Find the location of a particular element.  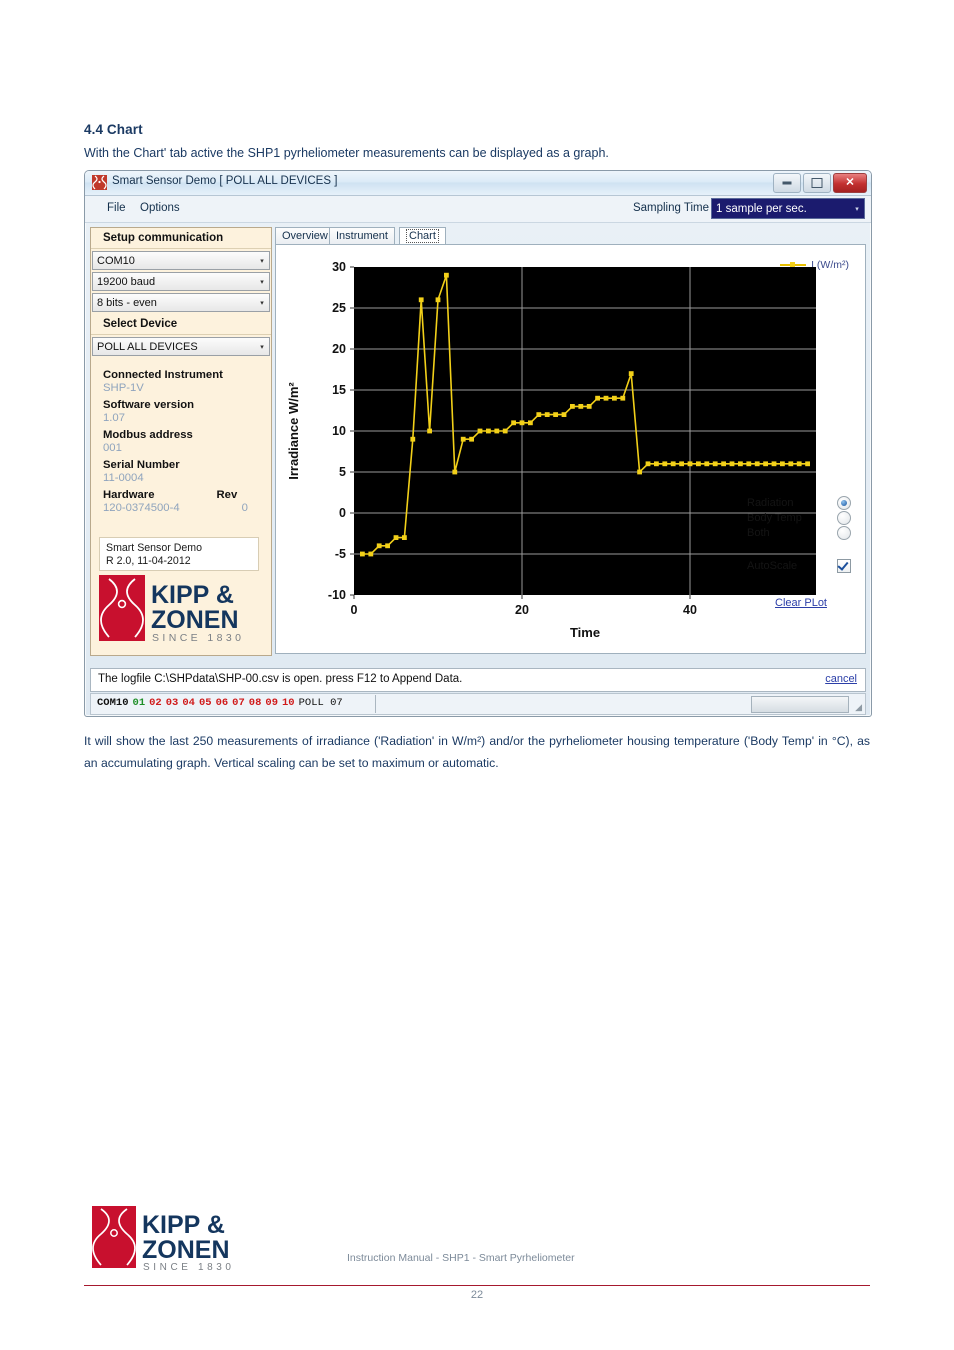

autoscale-checkbox is located at coordinates (844, 566).